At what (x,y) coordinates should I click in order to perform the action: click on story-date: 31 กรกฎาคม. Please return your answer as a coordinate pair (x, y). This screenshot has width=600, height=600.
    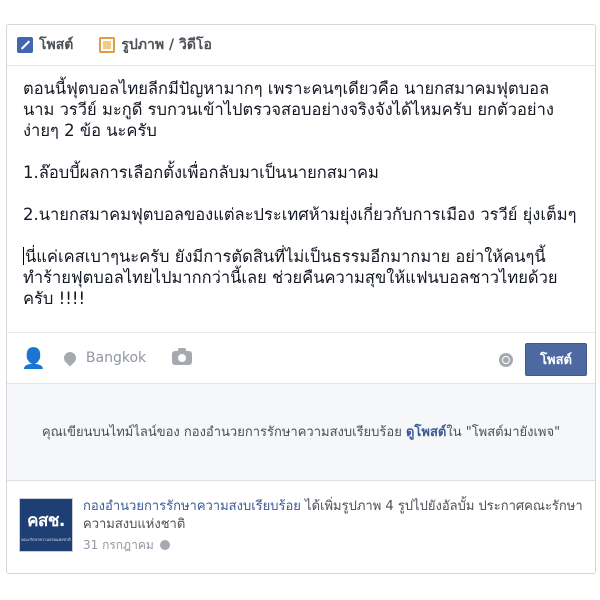
    Looking at the image, I should click on (118, 545).